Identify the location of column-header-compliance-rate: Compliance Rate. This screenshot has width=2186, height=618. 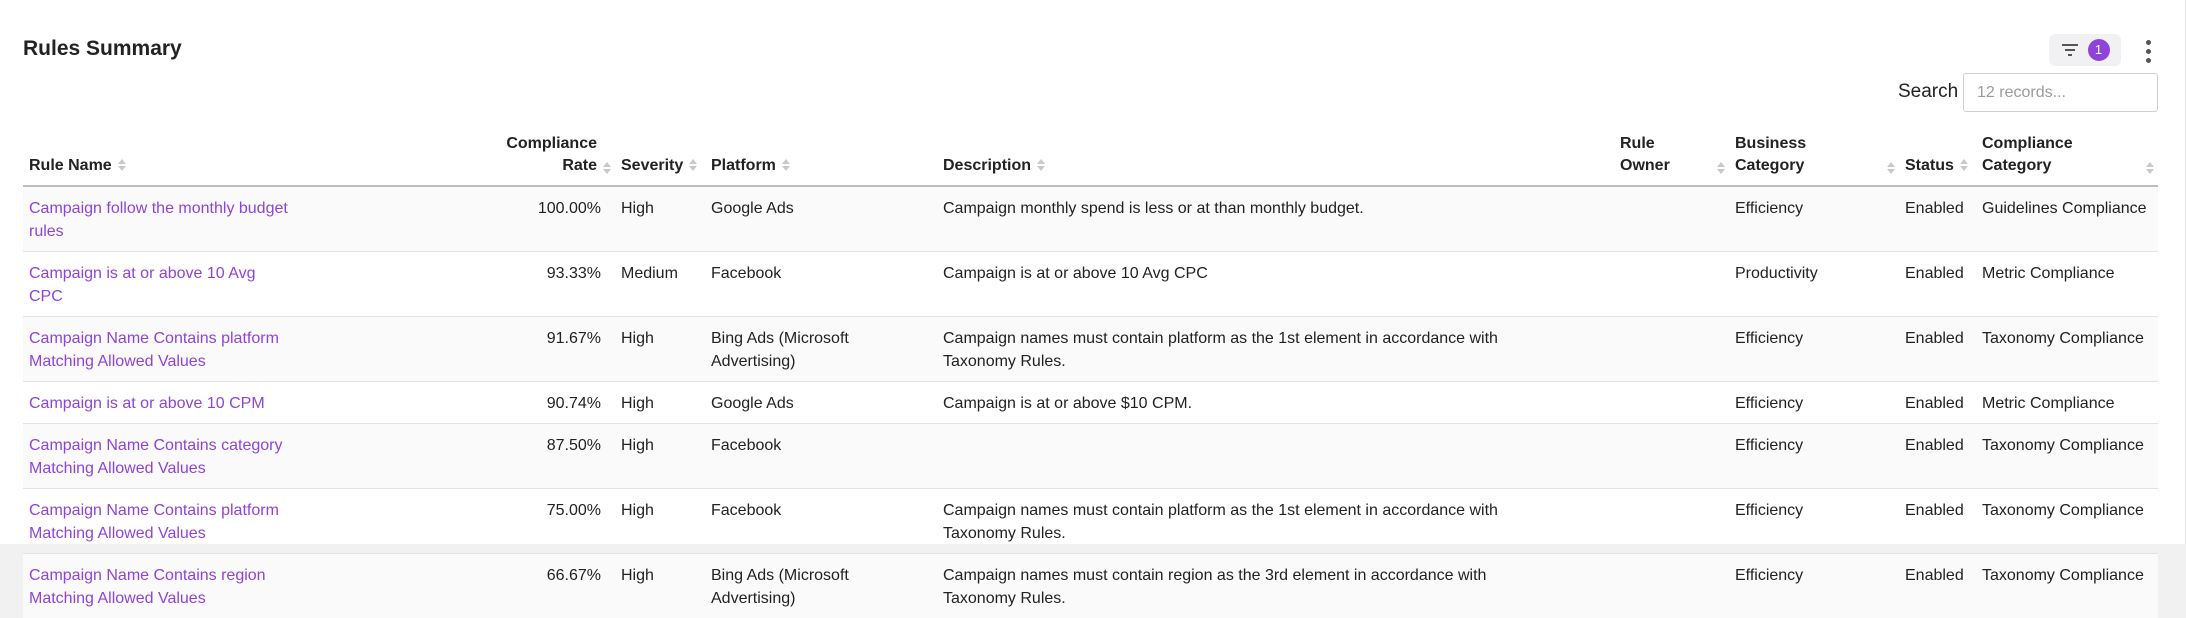
(552, 156).